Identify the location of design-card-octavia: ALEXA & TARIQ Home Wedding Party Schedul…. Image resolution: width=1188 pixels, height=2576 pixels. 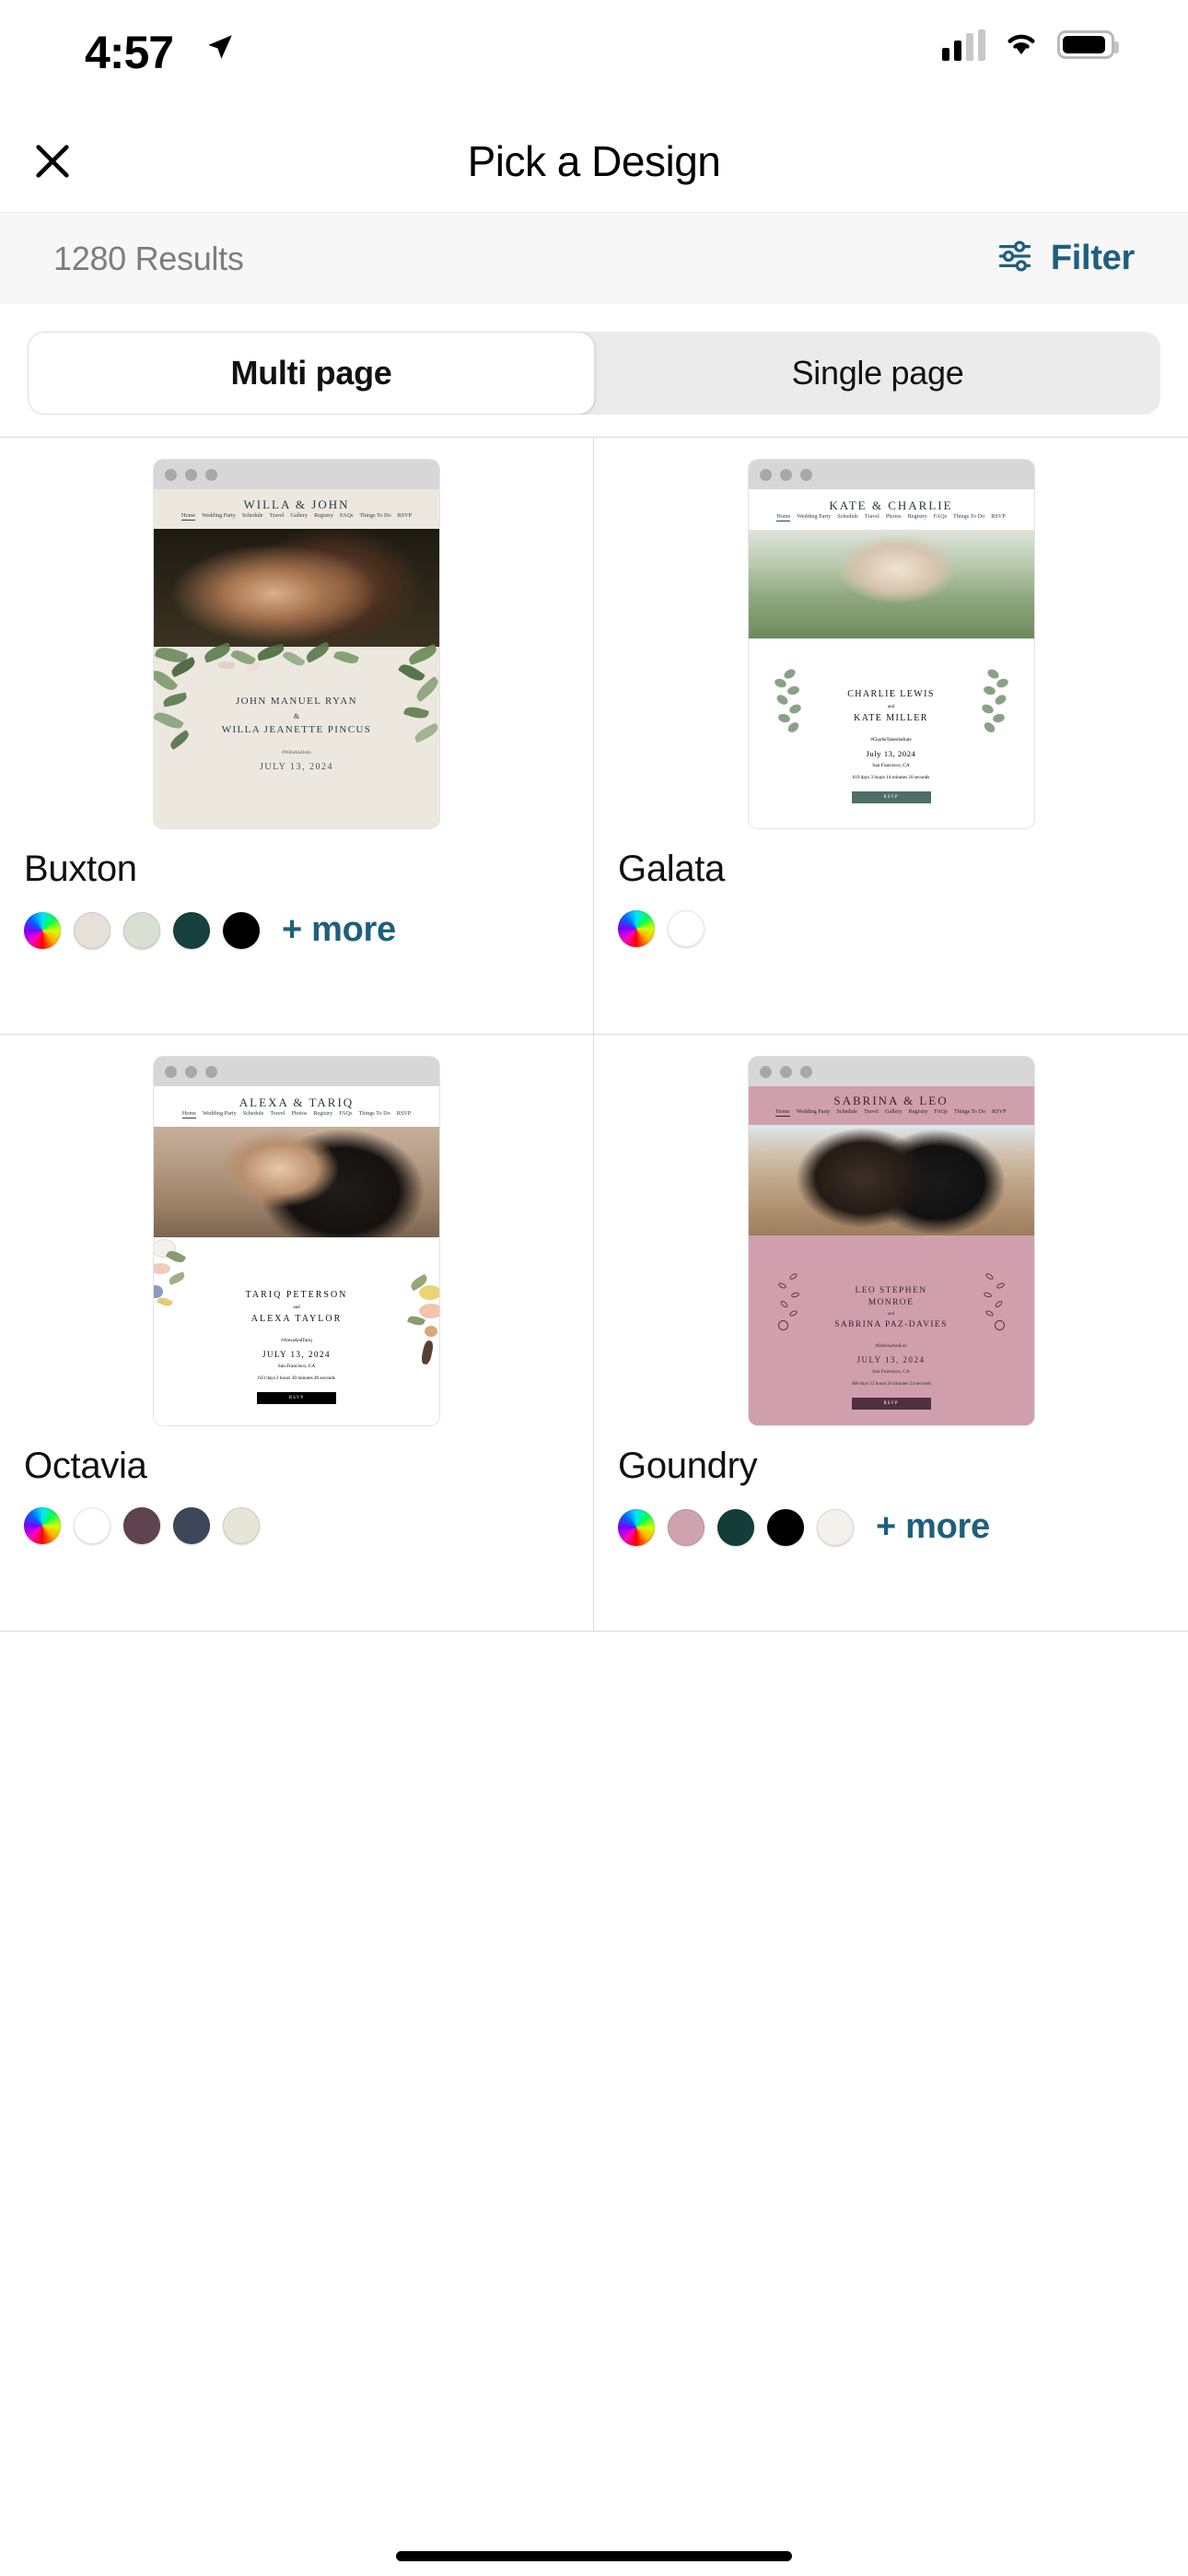
(297, 1333).